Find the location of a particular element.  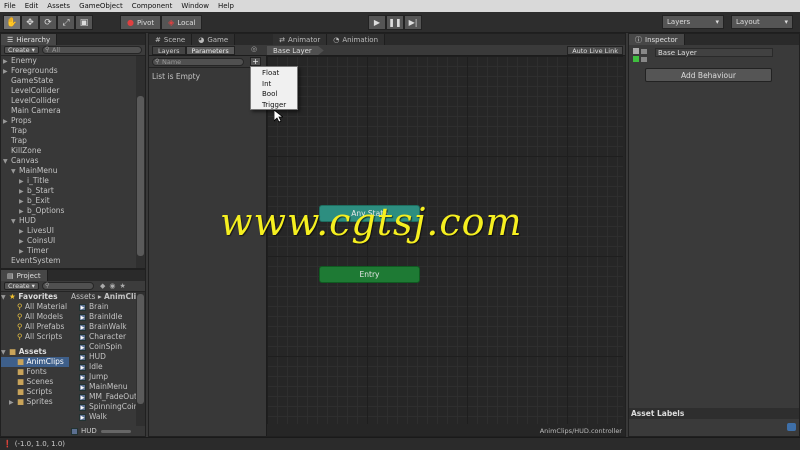

menu-item-gameobject: GameObject is located at coordinates (101, 6).